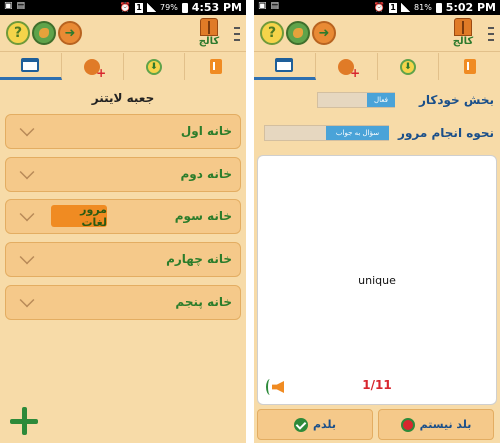  Describe the element at coordinates (470, 7) in the screenshot. I see `clock: 5:02 PM` at that location.